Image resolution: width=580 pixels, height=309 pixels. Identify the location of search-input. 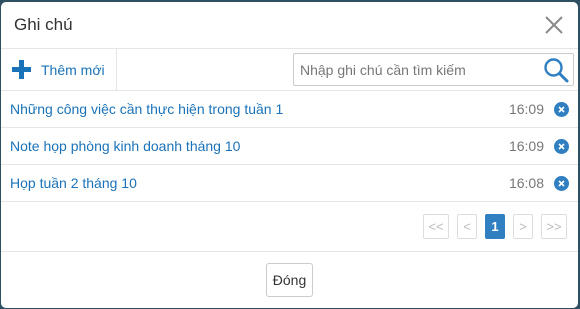
(415, 69).